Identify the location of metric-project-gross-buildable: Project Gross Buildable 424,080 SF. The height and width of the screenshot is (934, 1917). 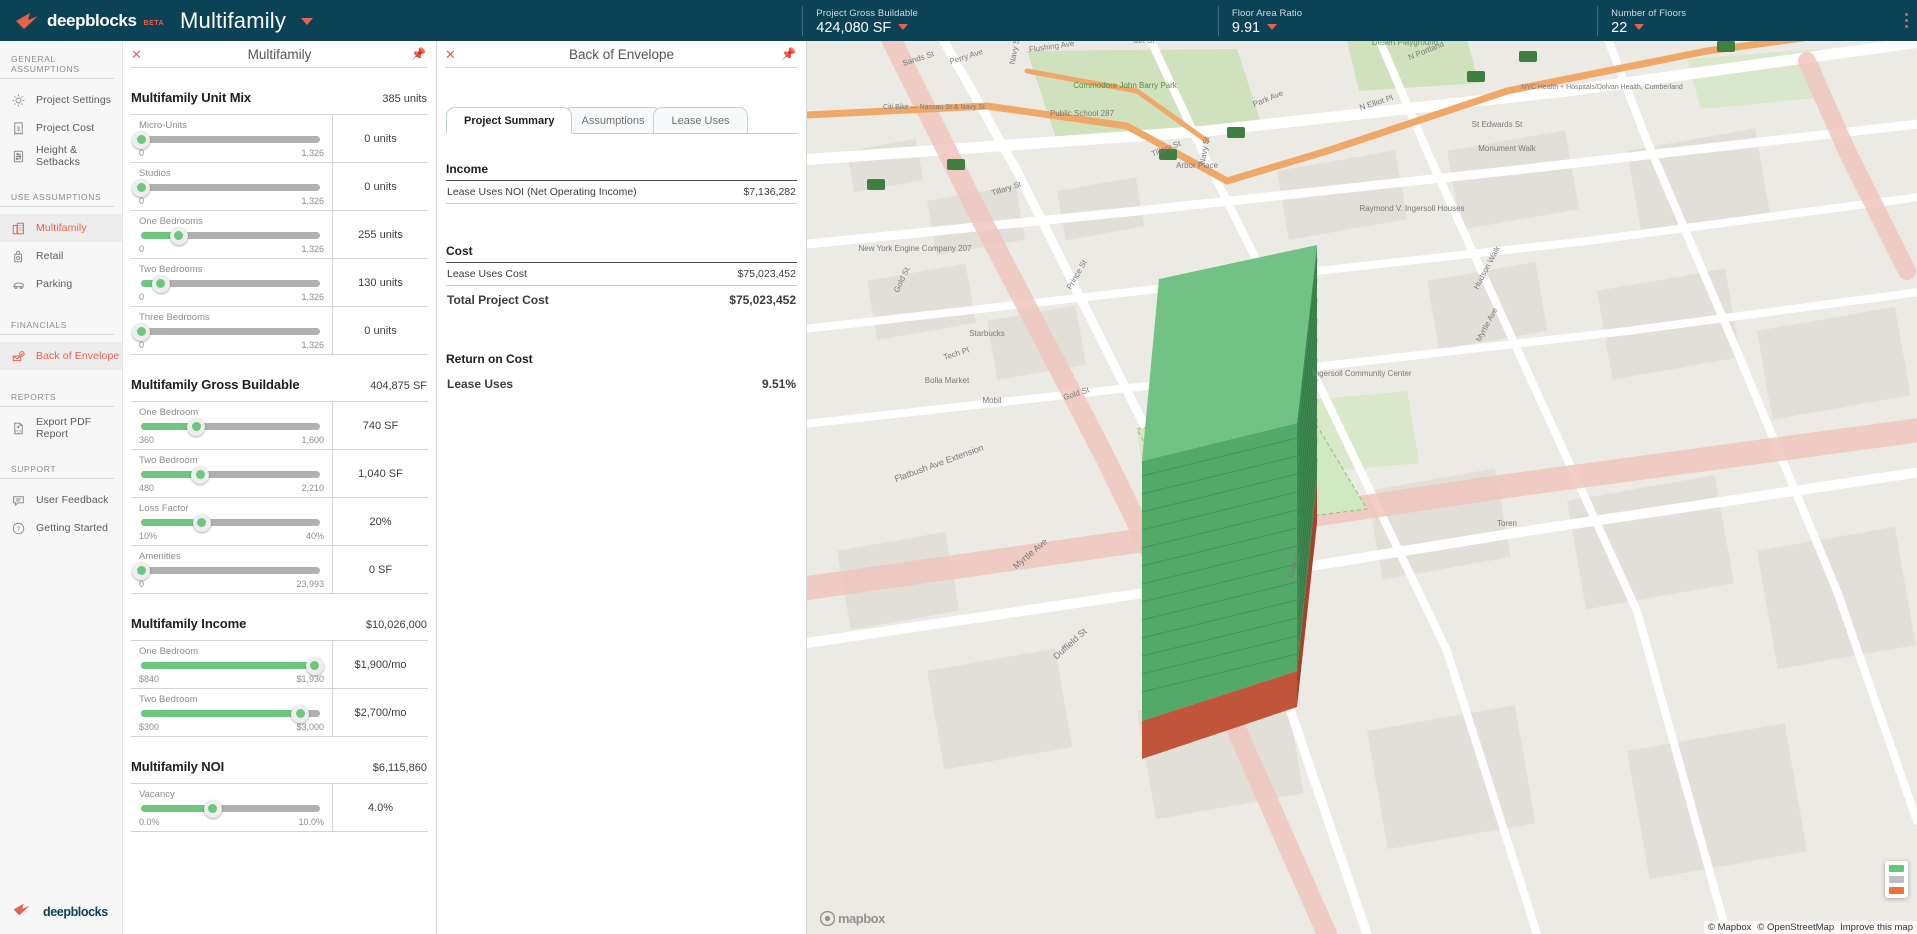
(860, 20).